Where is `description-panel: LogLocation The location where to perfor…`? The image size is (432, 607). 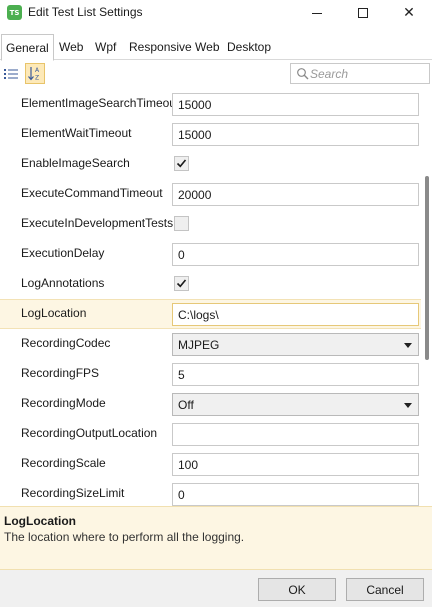 description-panel: LogLocation The location where to perfor… is located at coordinates (216, 538).